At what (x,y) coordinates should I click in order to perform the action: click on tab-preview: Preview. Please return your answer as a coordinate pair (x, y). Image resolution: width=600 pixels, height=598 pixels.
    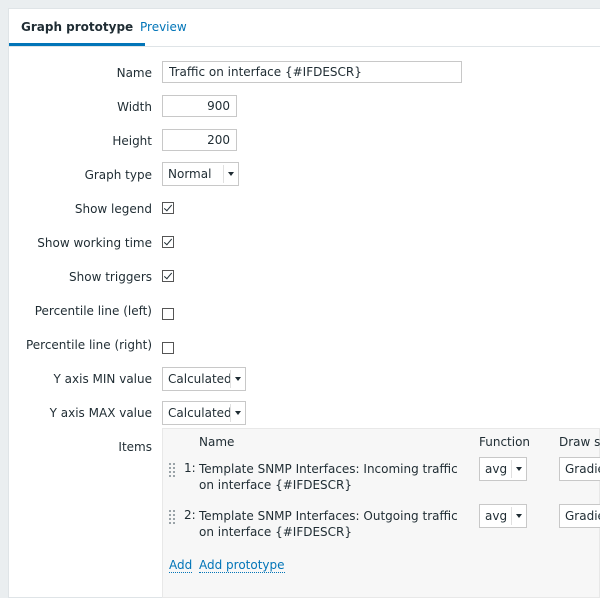
    Looking at the image, I should click on (163, 27).